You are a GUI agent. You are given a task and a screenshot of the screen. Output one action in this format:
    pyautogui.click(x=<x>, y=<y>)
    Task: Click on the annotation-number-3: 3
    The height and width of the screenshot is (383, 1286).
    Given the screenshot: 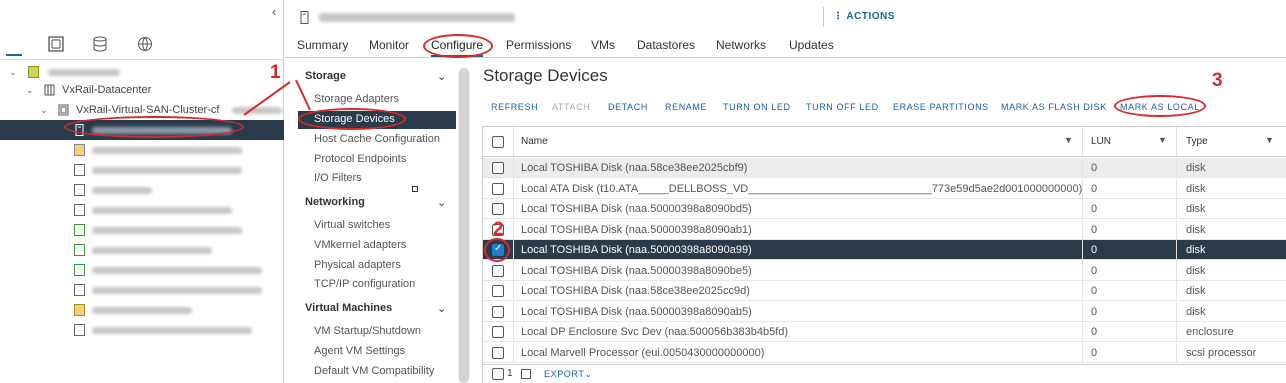 What is the action you would take?
    pyautogui.click(x=1217, y=80)
    